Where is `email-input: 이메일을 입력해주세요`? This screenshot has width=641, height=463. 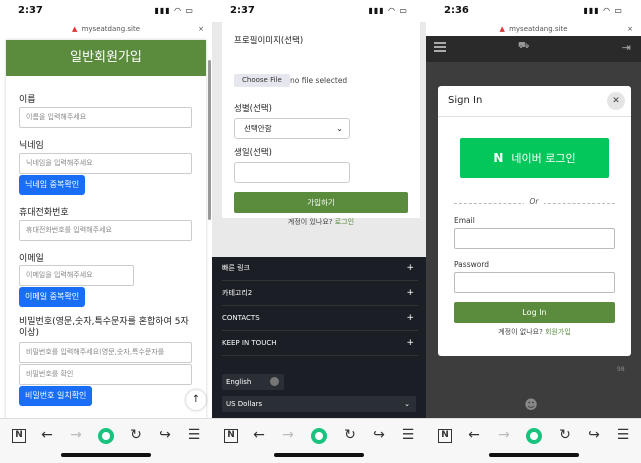 email-input: 이메일을 입력해주세요 is located at coordinates (76, 275).